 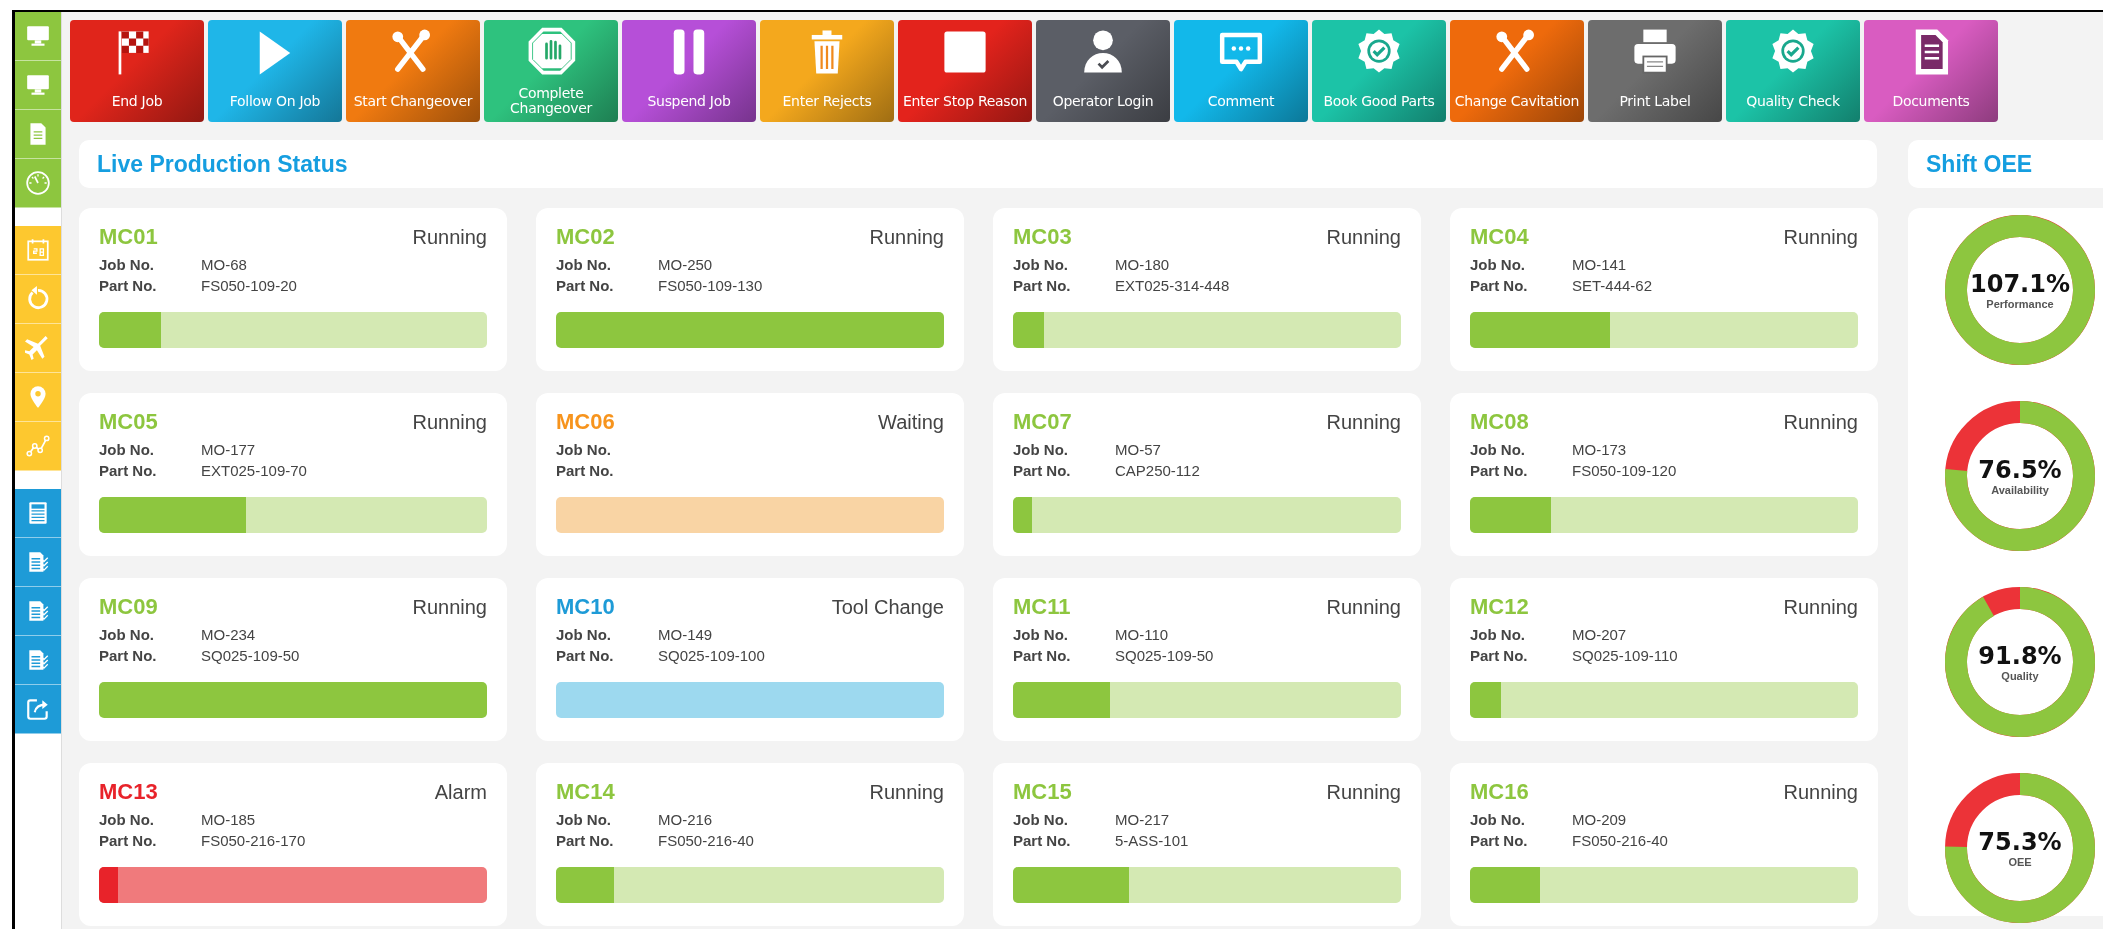 I want to click on gauge-label: Performance, so click(x=2020, y=304).